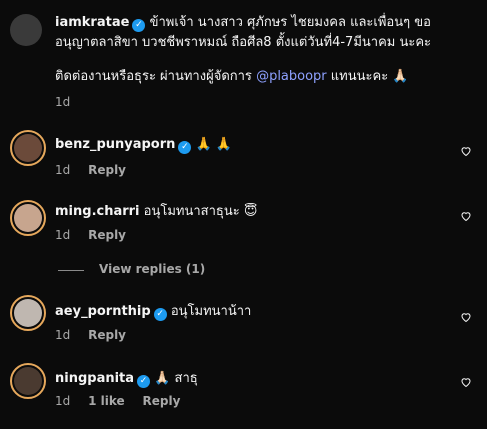 This screenshot has height=429, width=487. What do you see at coordinates (359, 76) in the screenshot?
I see `caption-text-line3-suffix: แทนนะคะ` at bounding box center [359, 76].